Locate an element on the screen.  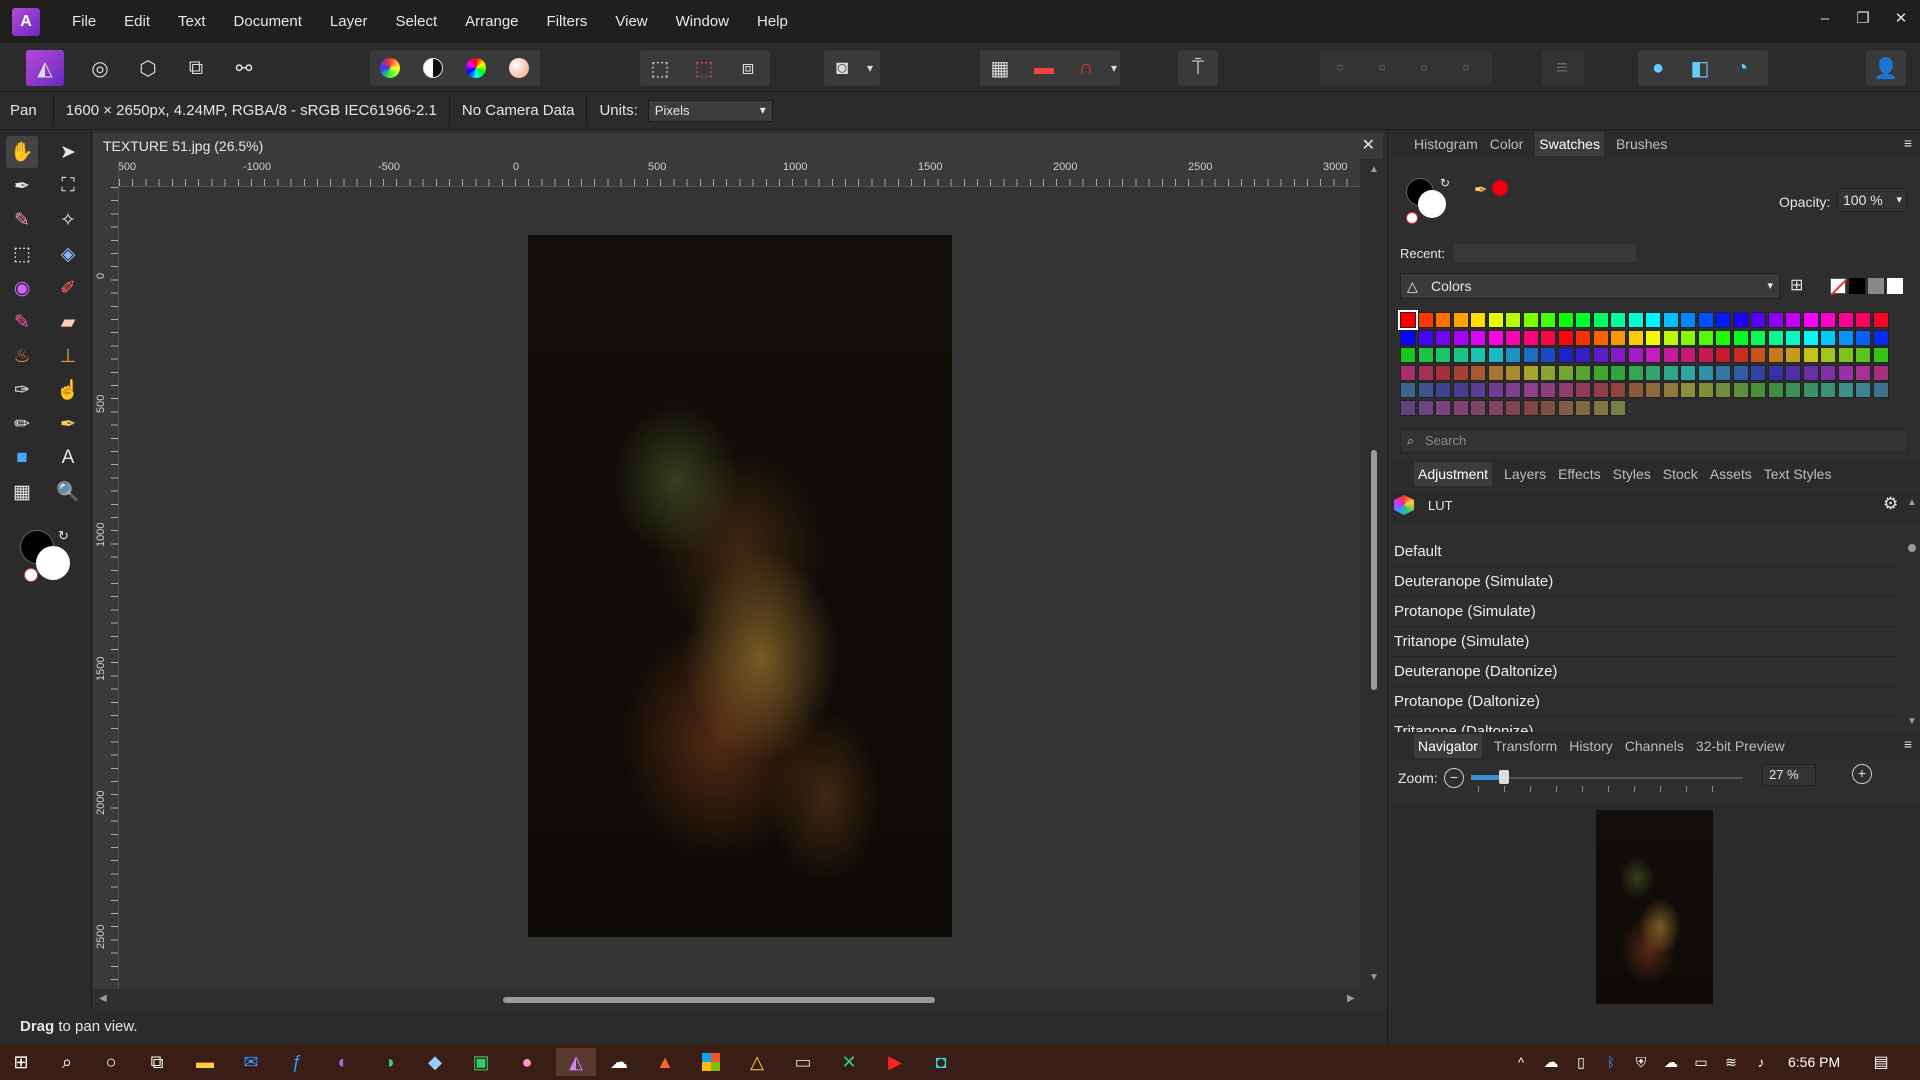
affinity-photo-logo-icon: A is located at coordinates (26, 21).